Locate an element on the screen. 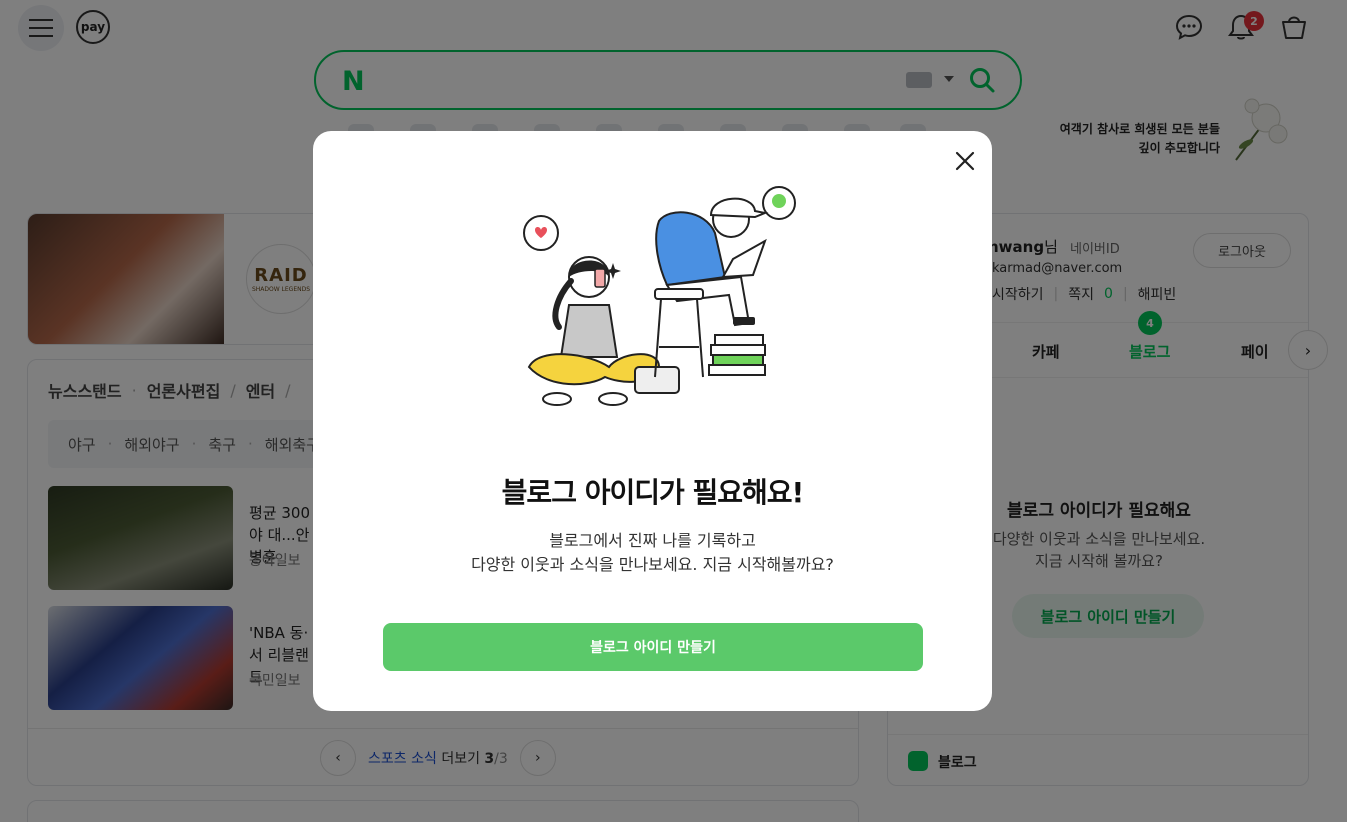 The width and height of the screenshot is (1347, 822). create-blog-id-cta-button: 블로그 아이디 만들기 is located at coordinates (653, 647).